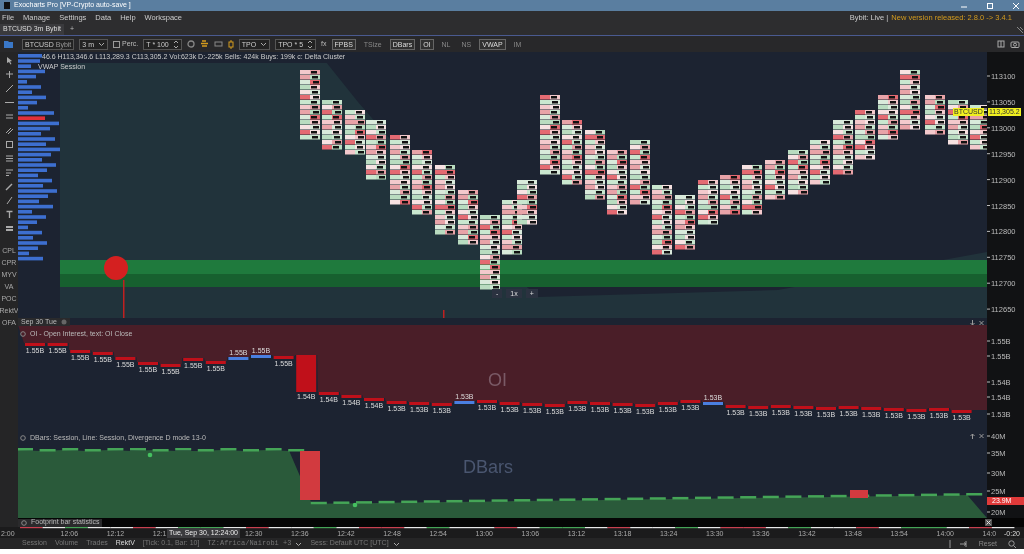 Image resolution: width=1024 pixels, height=554 pixels. What do you see at coordinates (1012, 543) in the screenshot?
I see `zoom-icon` at bounding box center [1012, 543].